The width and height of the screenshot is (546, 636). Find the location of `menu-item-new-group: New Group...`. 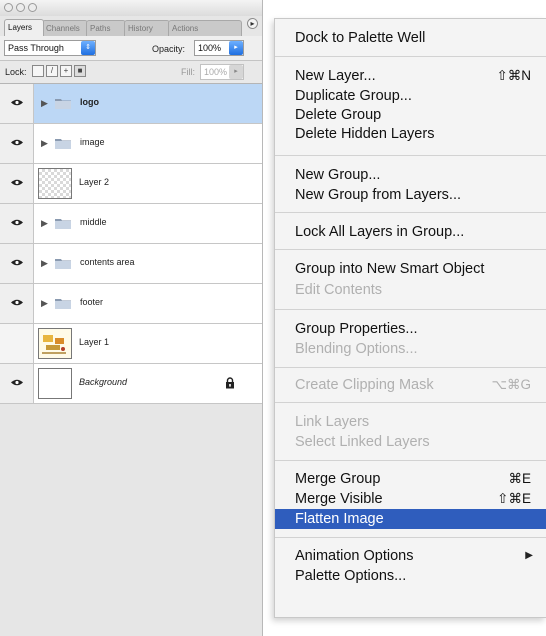

menu-item-new-group: New Group... is located at coordinates (410, 175).